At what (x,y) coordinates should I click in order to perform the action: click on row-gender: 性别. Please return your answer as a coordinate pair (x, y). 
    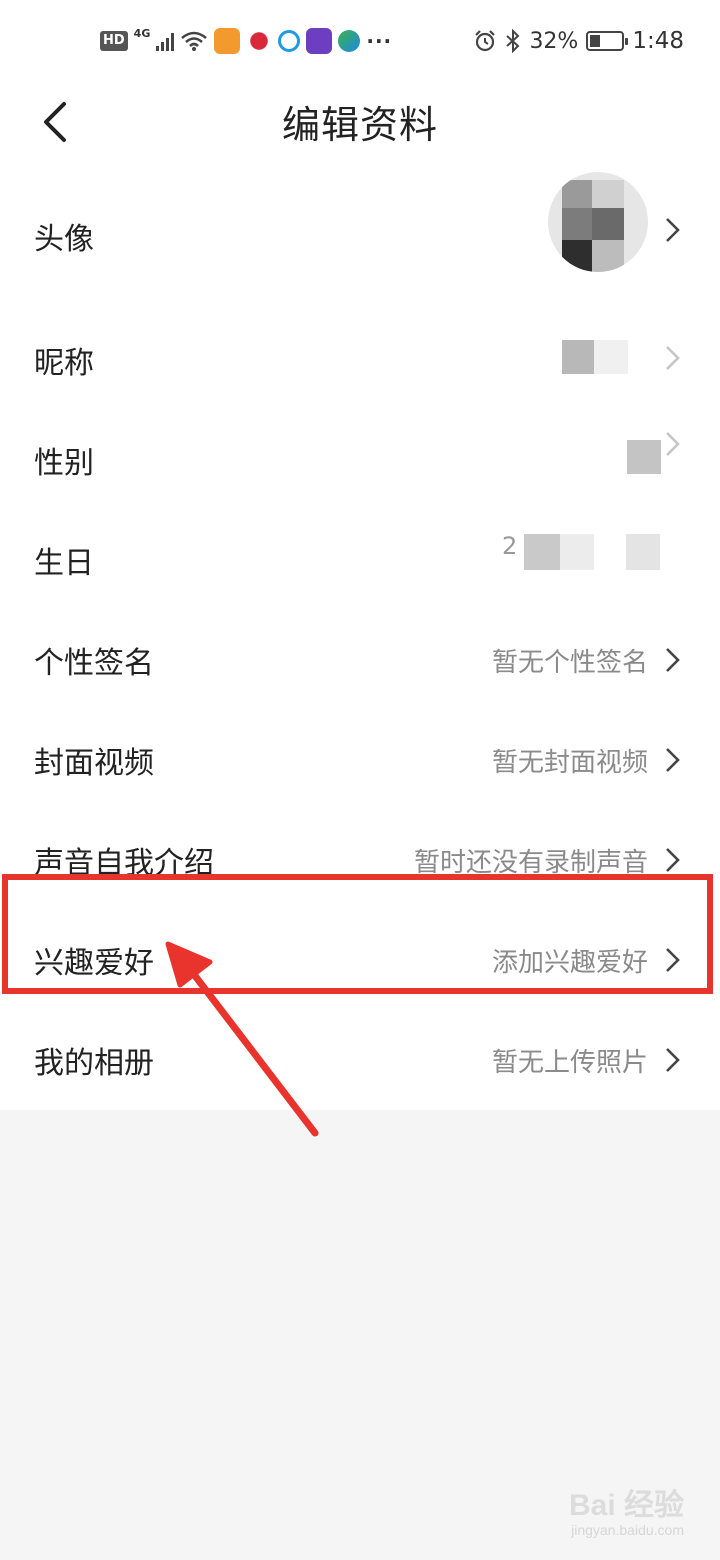
    Looking at the image, I should click on (360, 460).